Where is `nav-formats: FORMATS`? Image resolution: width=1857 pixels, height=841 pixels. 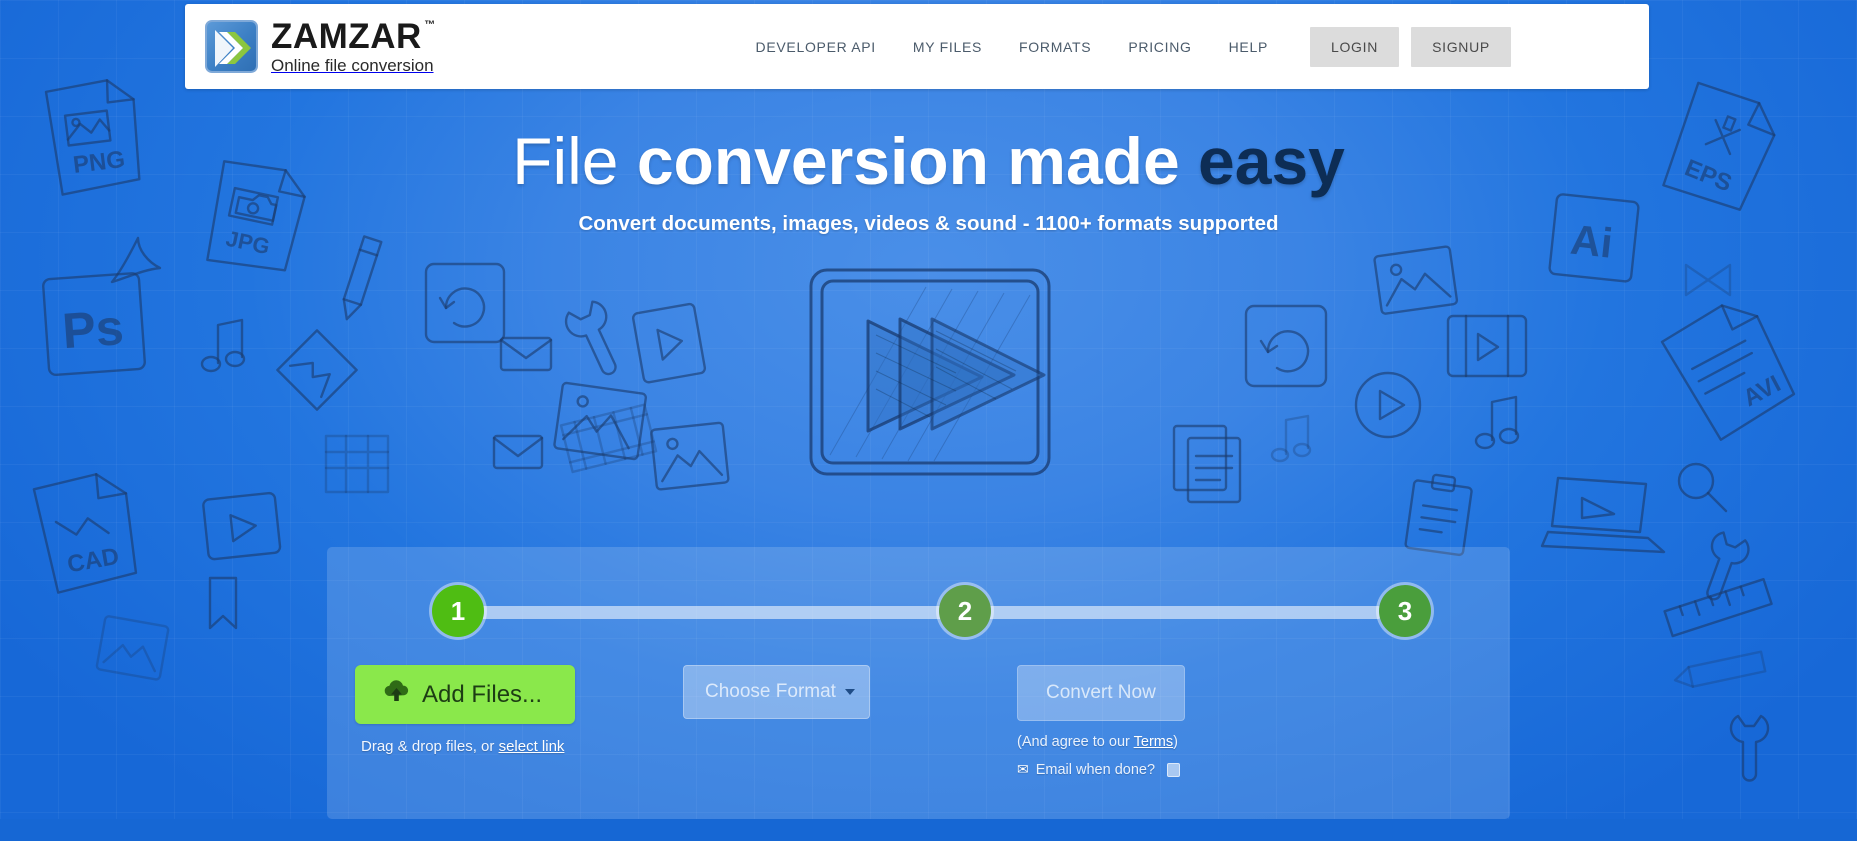 nav-formats: FORMATS is located at coordinates (1055, 47).